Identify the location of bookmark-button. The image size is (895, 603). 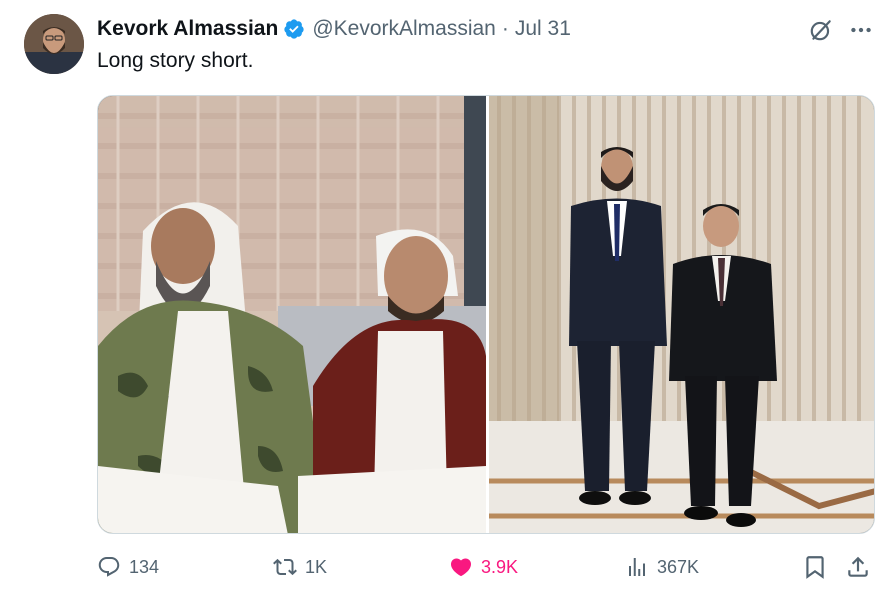
(815, 567).